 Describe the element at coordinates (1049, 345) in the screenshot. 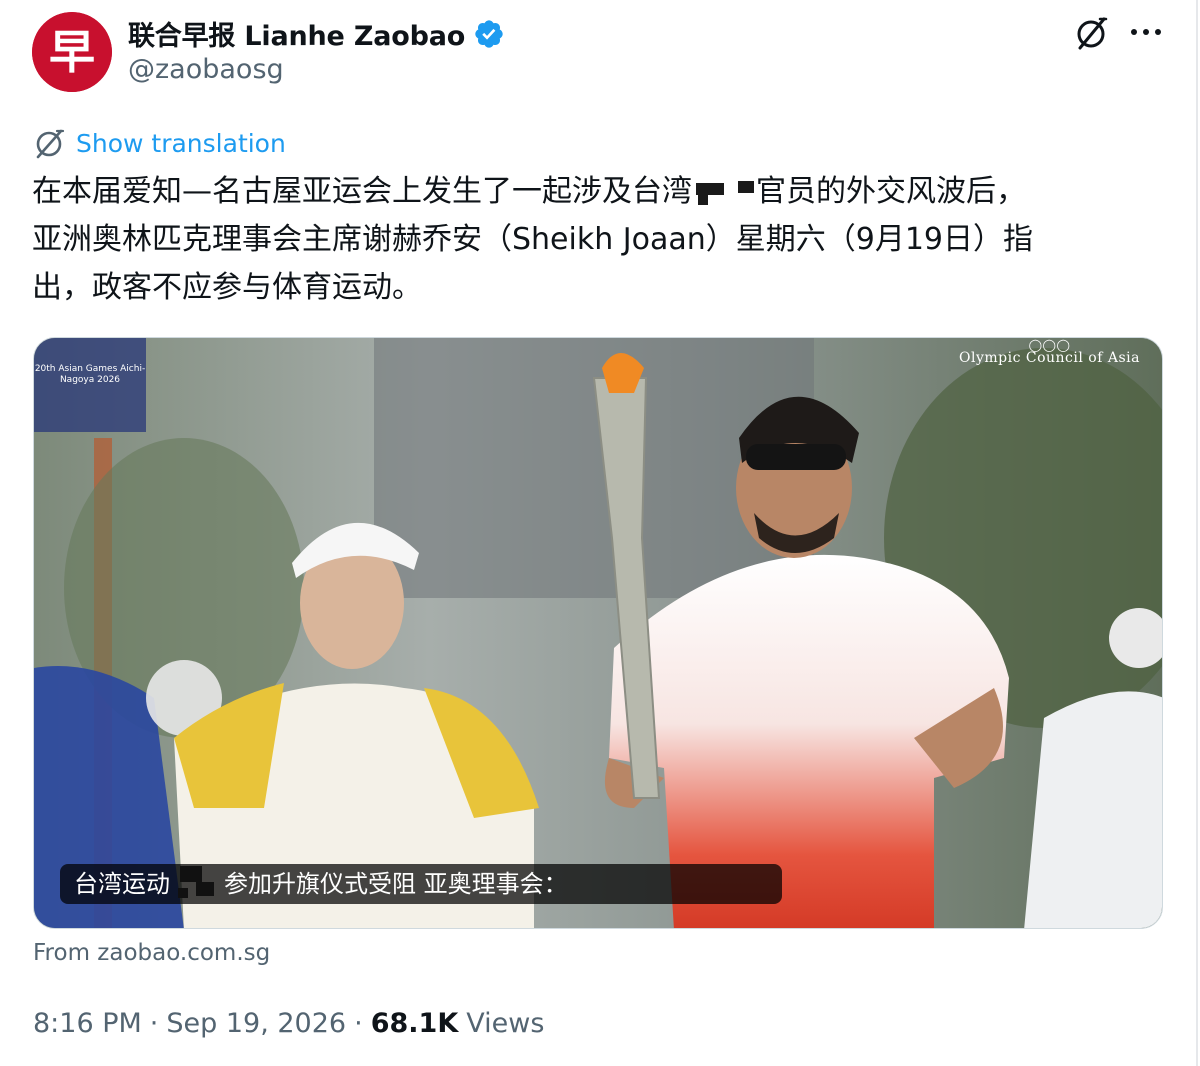

I see `olympic-rings-icon: ◯◯◯` at that location.